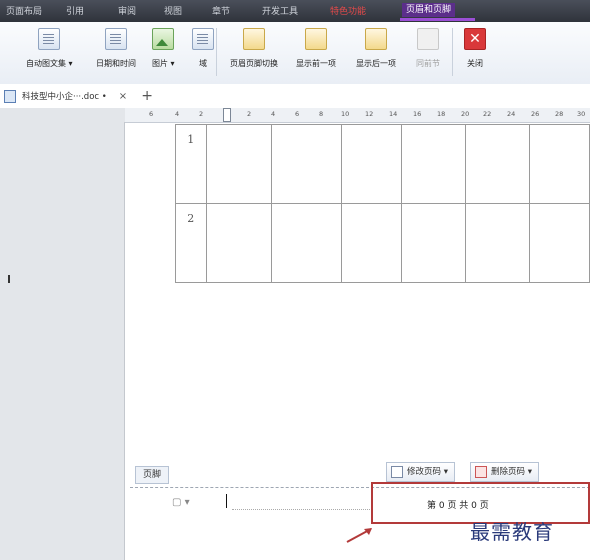 This screenshot has width=590, height=560. I want to click on tab-section: 章节, so click(221, 10).